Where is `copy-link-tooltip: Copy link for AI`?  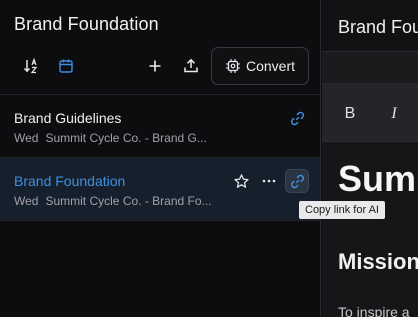 copy-link-tooltip: Copy link for AI is located at coordinates (342, 210).